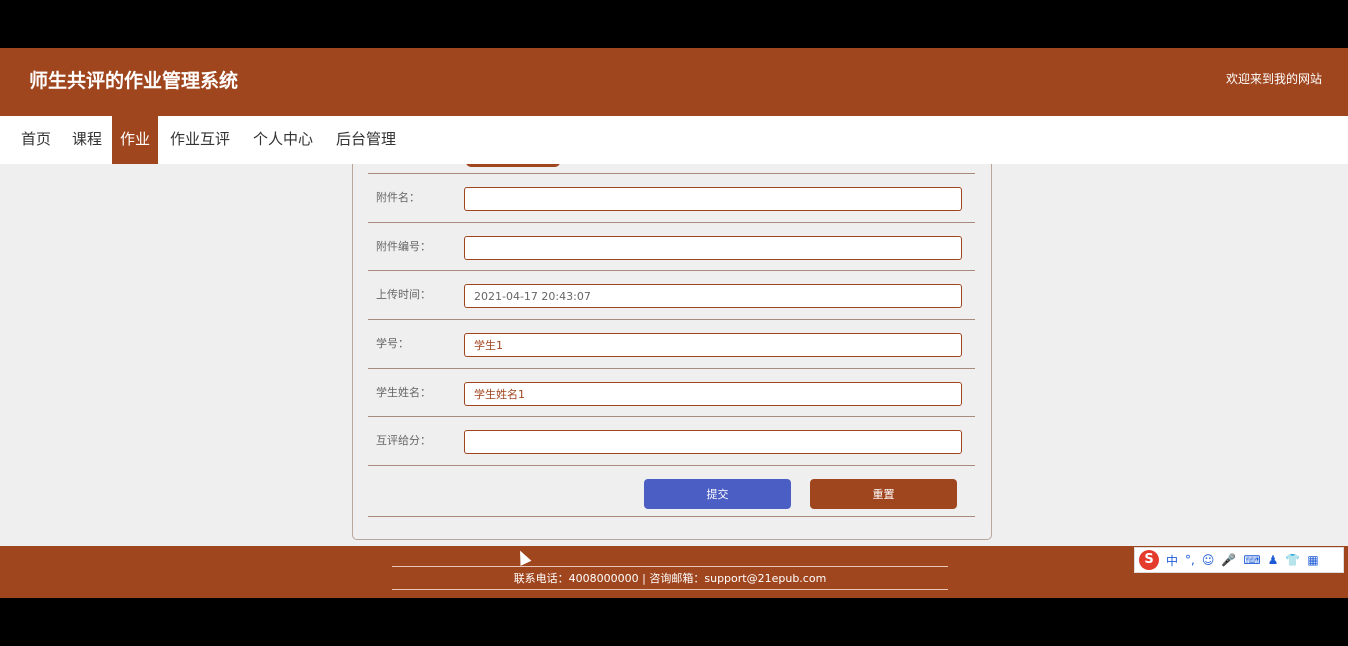 The width and height of the screenshot is (1348, 646). I want to click on footer-divider-top, so click(670, 566).